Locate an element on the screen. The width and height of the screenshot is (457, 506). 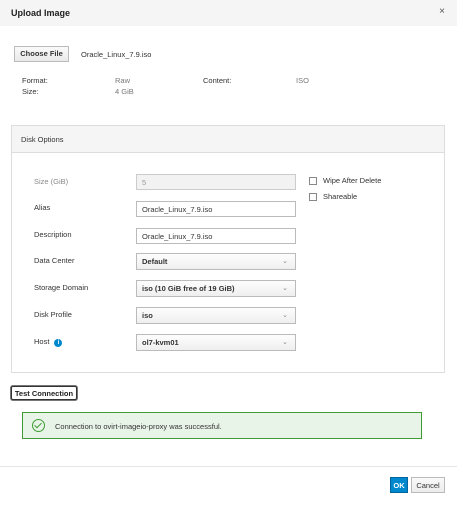
shareable-option: Shareable is located at coordinates (333, 197).